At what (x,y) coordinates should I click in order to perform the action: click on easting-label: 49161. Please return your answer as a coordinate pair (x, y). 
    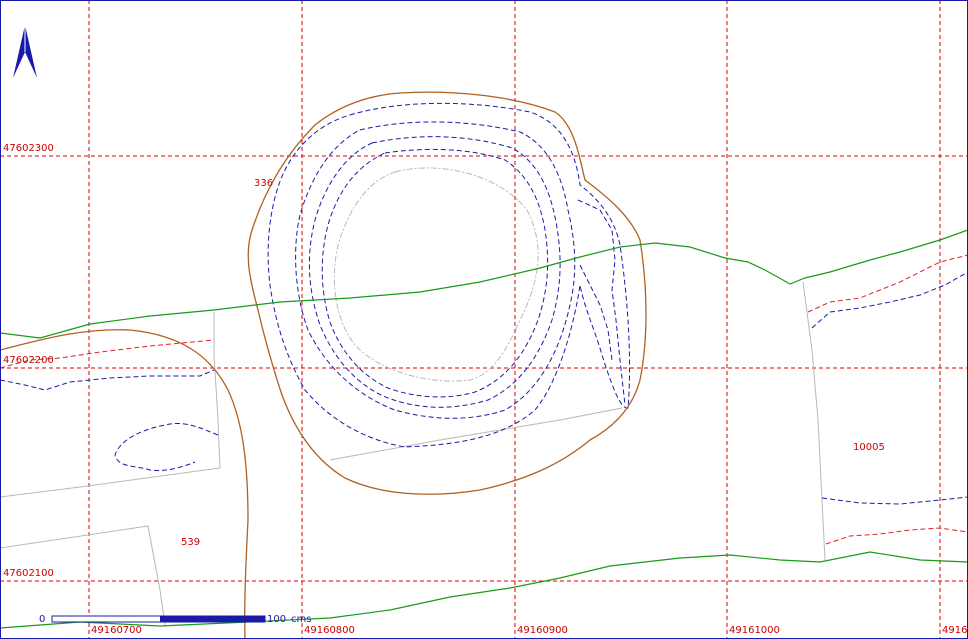
    Looking at the image, I should click on (955, 630).